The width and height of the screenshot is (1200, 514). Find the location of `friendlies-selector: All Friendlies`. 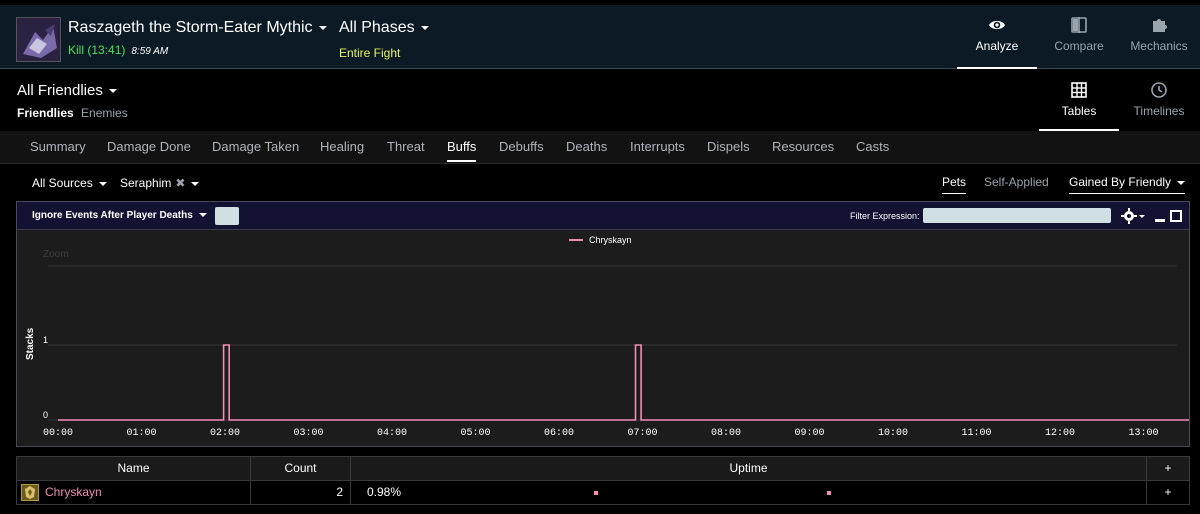

friendlies-selector: All Friendlies is located at coordinates (67, 90).